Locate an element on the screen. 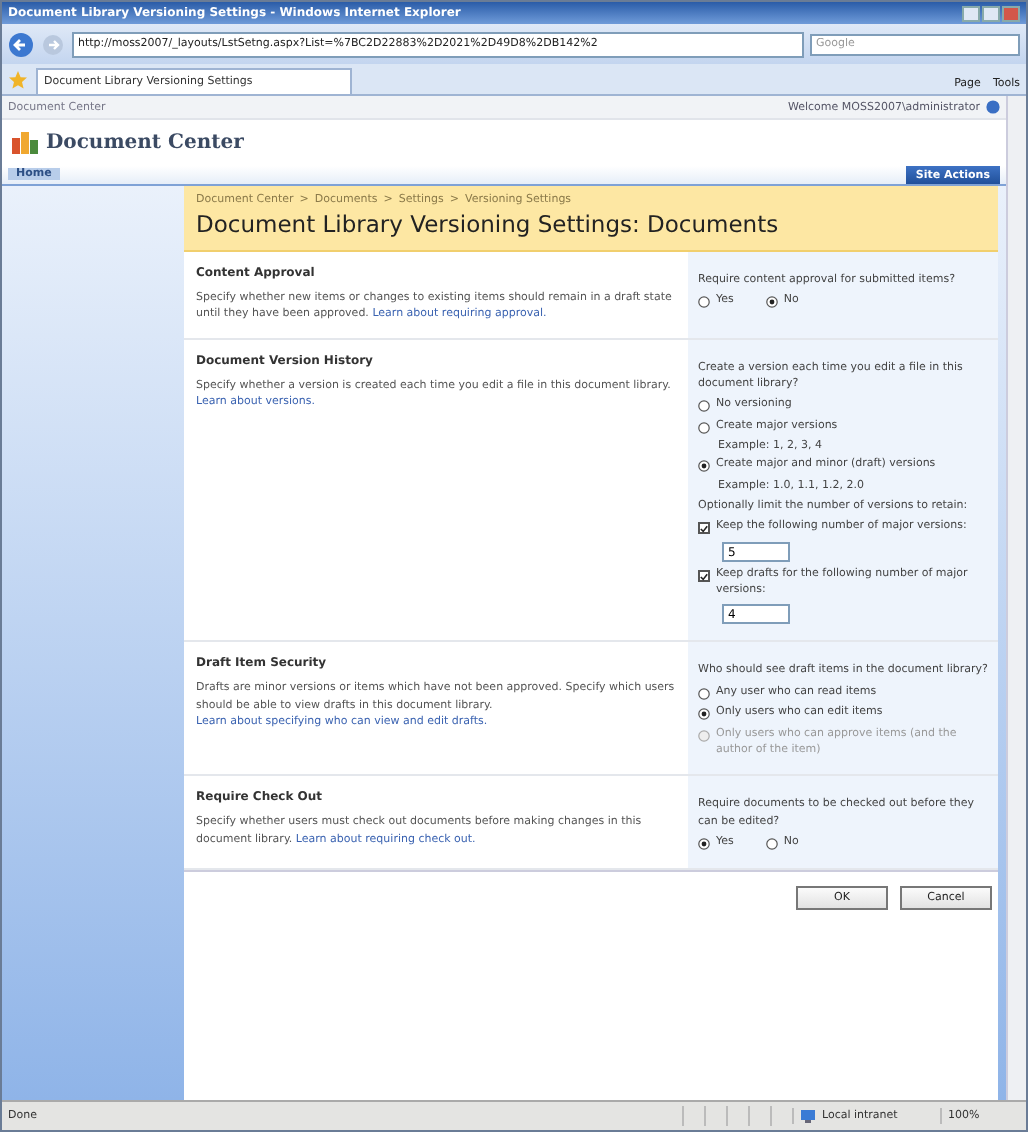 The width and height of the screenshot is (1028, 1132). scrollbar is located at coordinates (1016, 598).